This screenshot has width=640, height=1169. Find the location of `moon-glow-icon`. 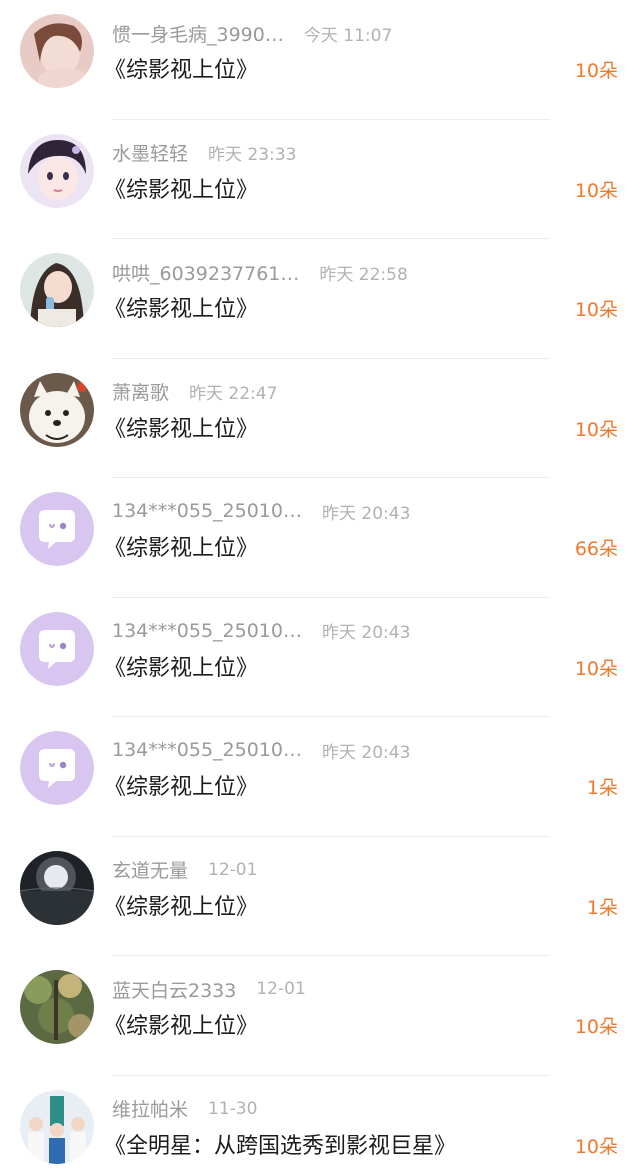

moon-glow-icon is located at coordinates (57, 887).